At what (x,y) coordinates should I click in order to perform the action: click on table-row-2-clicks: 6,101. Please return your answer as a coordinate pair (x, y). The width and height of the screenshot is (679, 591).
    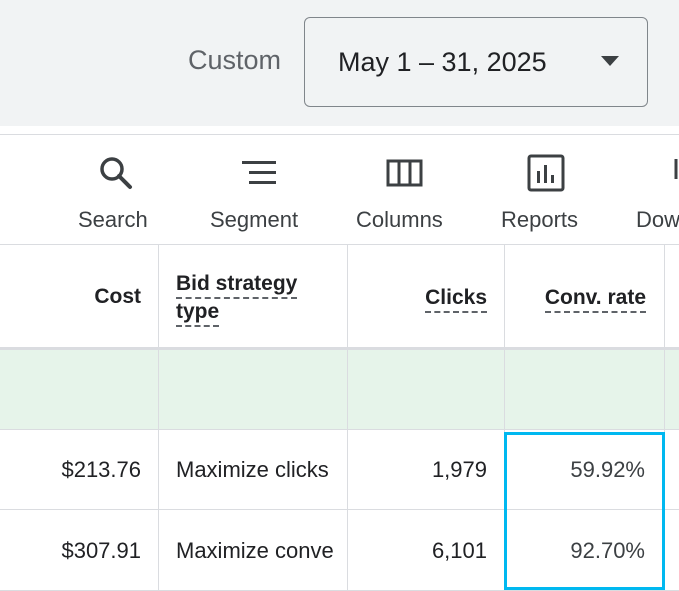
    Looking at the image, I should click on (426, 550).